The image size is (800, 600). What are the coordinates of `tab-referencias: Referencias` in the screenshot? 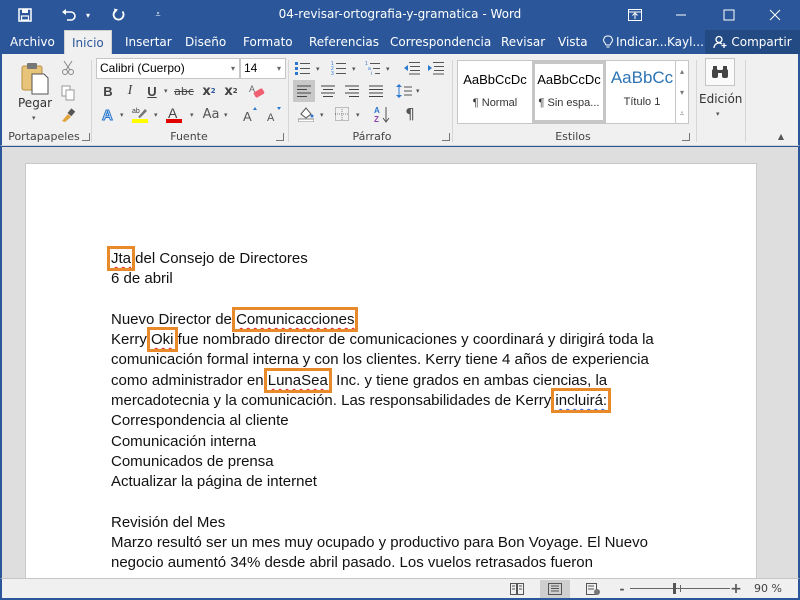 It's located at (344, 42).